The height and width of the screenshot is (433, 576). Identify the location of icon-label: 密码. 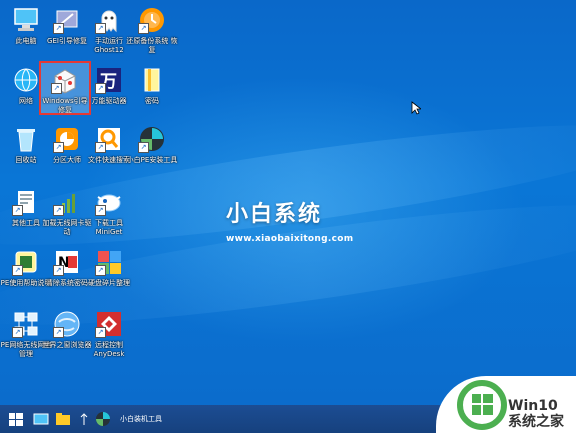
(152, 101).